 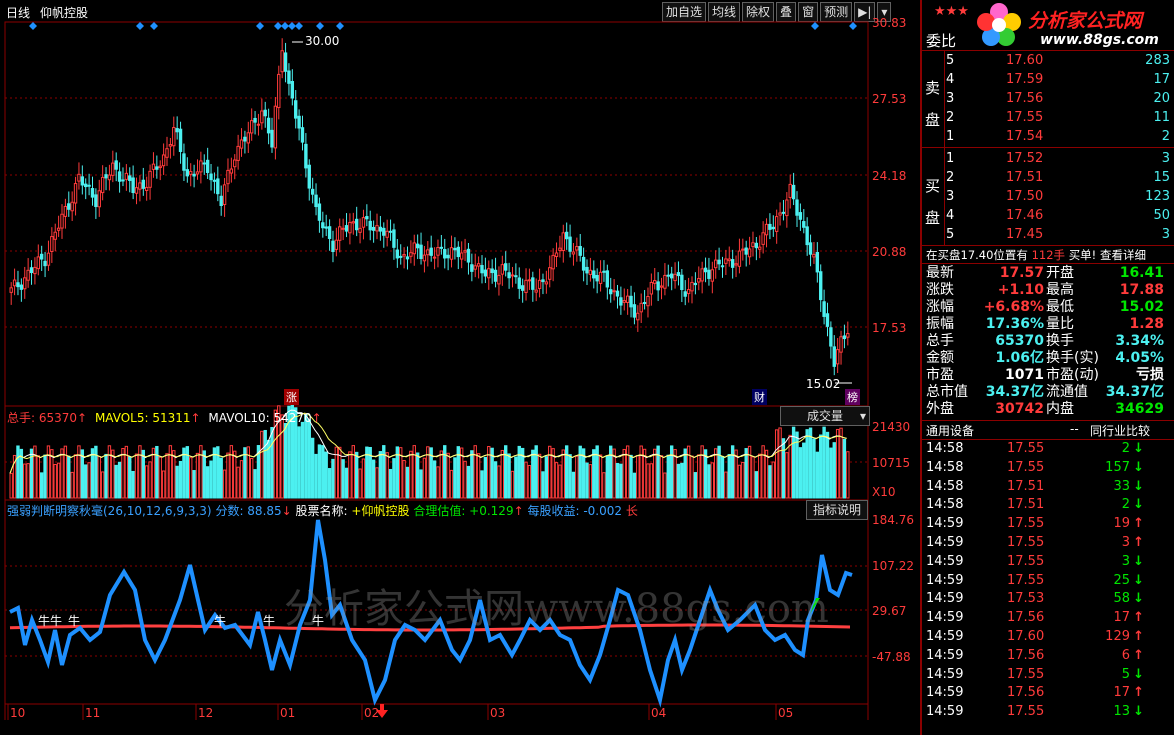 I want to click on tabs-bar: 通用设备 -- 同行业比较, so click(x=1048, y=430).